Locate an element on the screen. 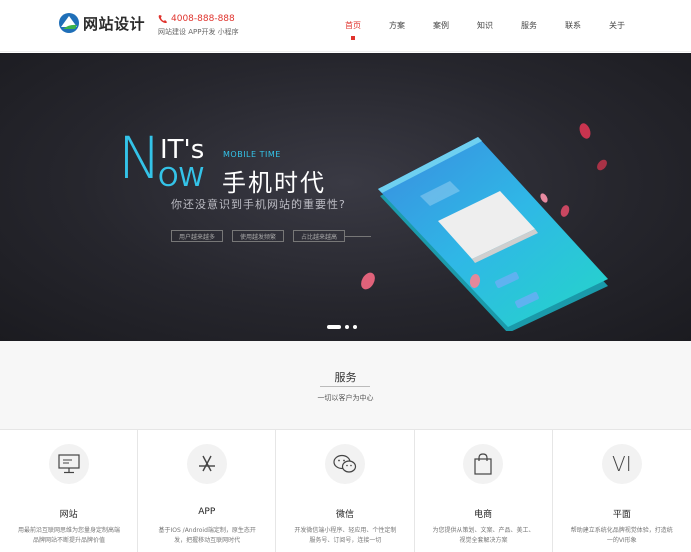 Image resolution: width=691 pixels, height=552 pixels. logo-icon is located at coordinates (69, 23).